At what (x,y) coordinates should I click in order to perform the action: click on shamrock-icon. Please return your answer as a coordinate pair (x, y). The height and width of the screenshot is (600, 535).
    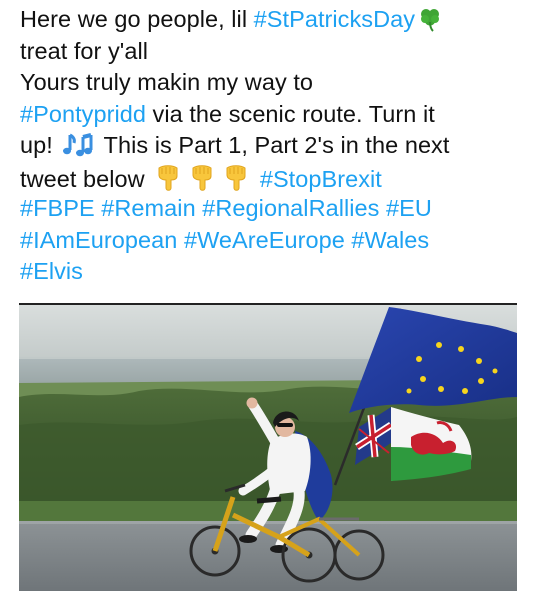
    Looking at the image, I should click on (430, 23).